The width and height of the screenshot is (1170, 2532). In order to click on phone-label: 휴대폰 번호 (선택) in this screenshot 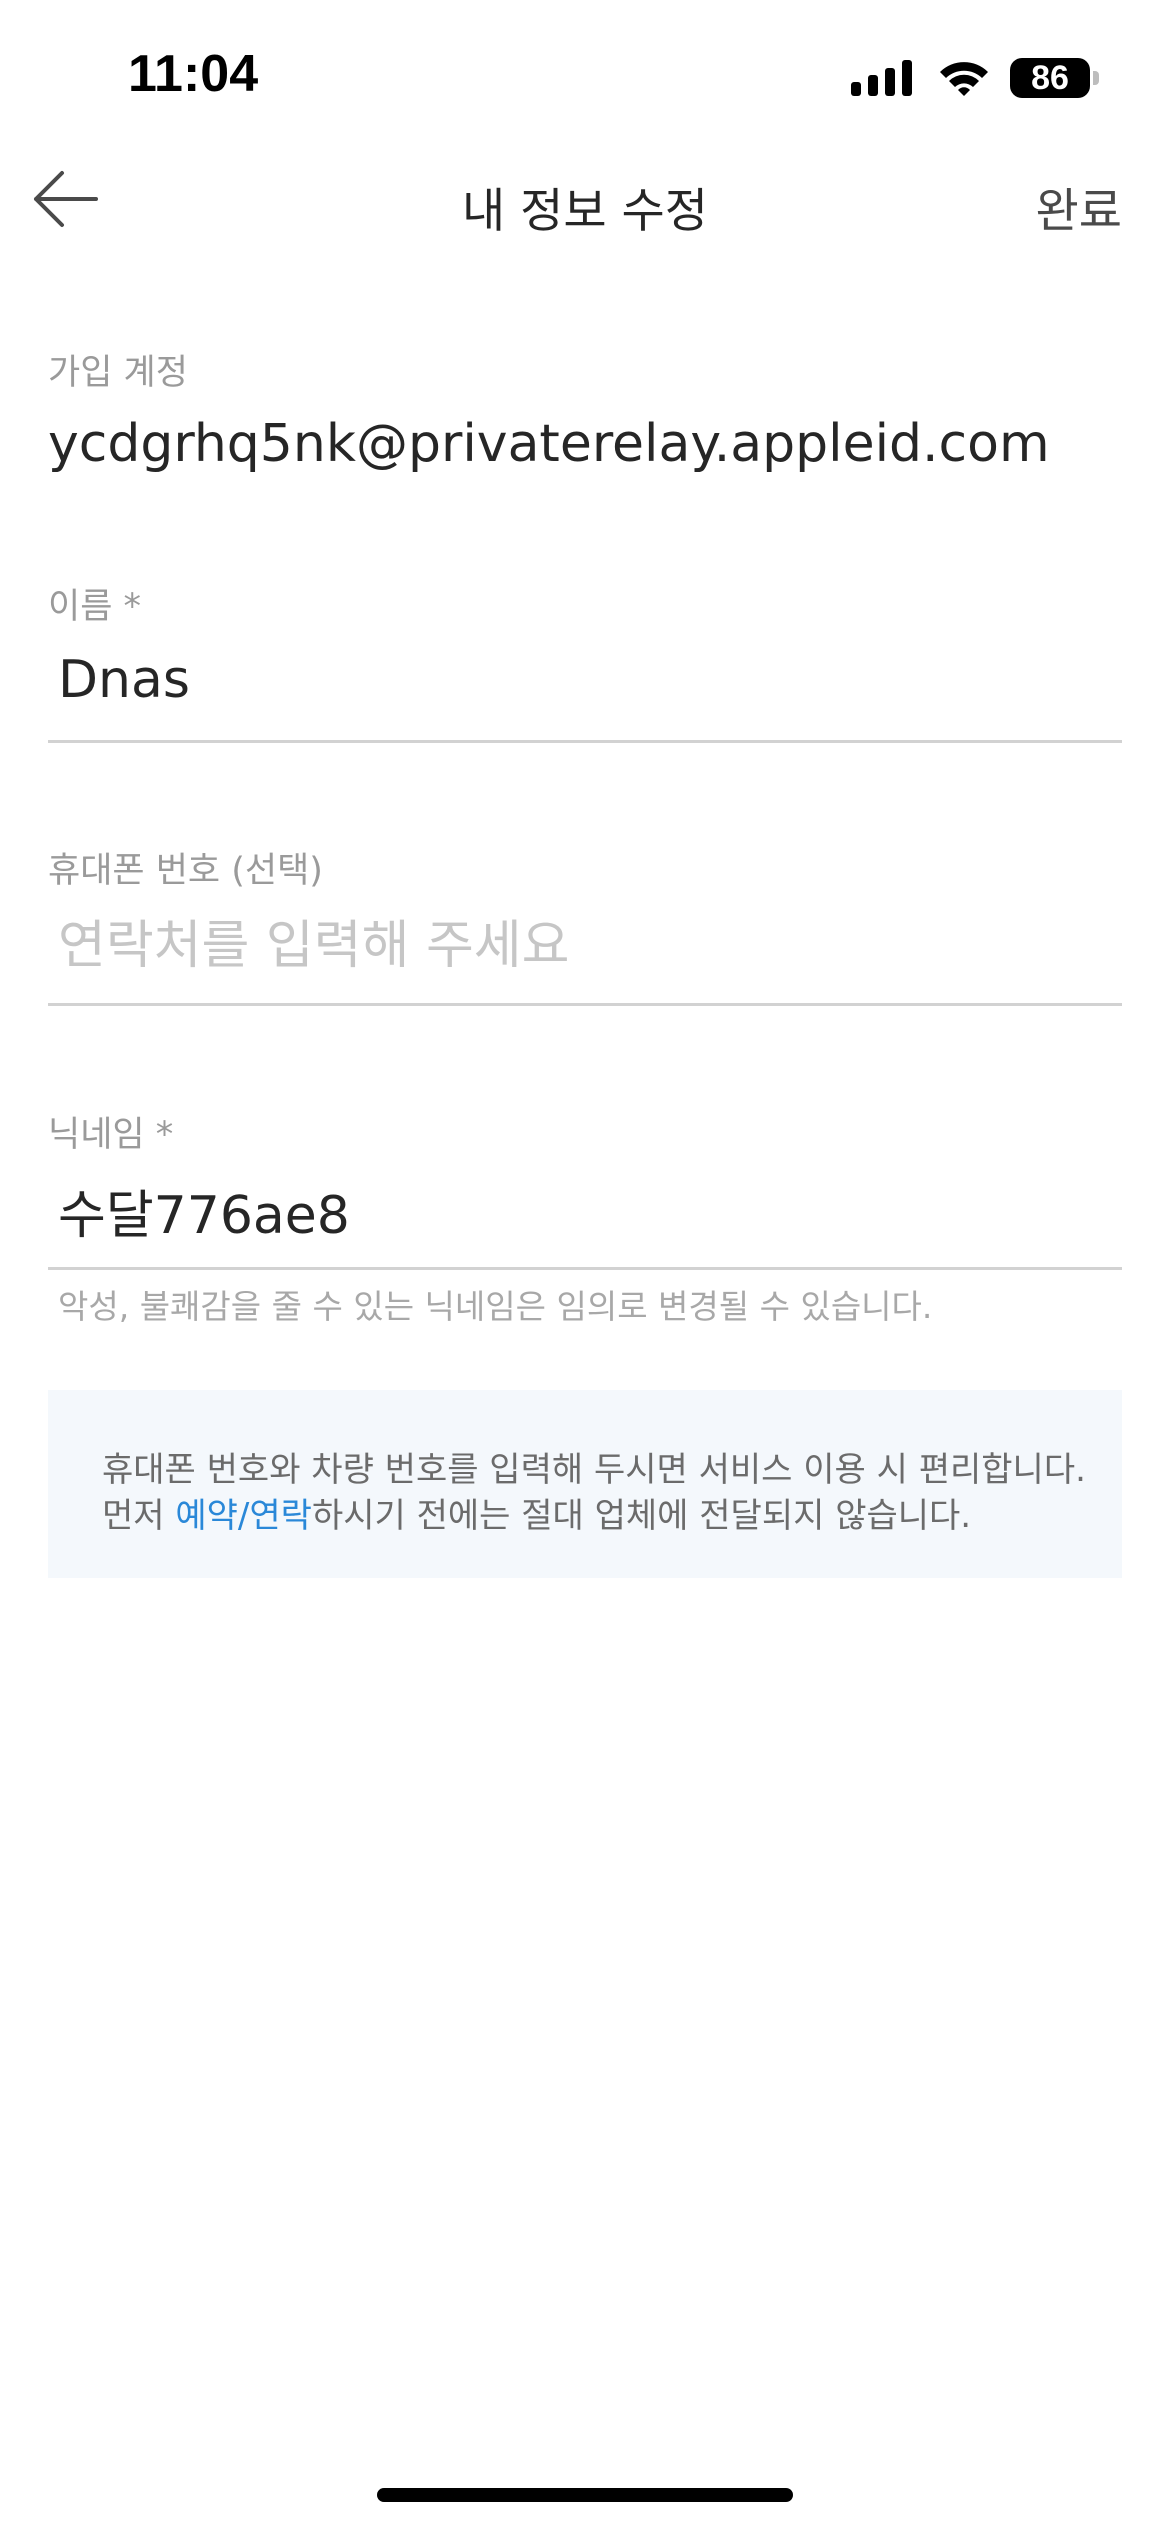, I will do `click(185, 871)`.